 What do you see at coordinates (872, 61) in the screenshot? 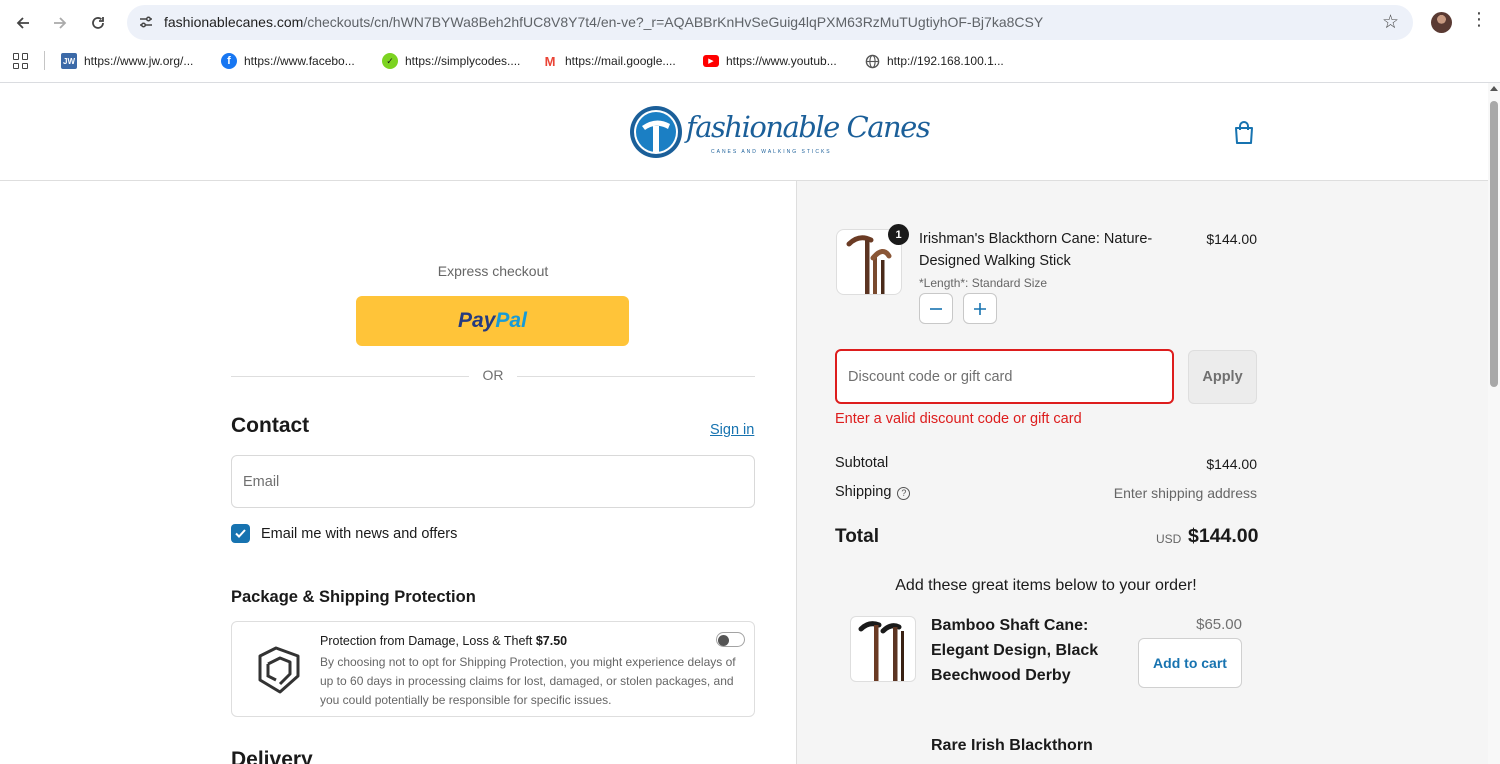
I see `globe-icon` at bounding box center [872, 61].